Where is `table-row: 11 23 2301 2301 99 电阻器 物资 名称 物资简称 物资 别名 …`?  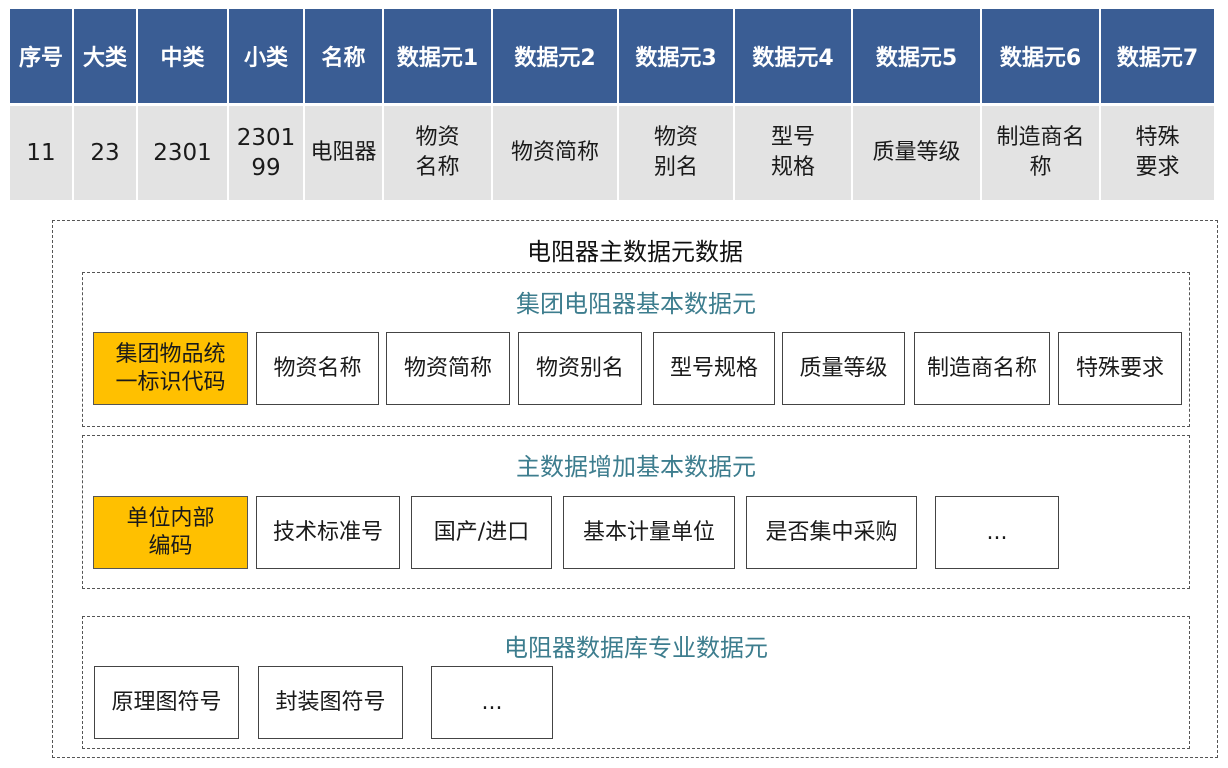 table-row: 11 23 2301 2301 99 电阻器 物资 名称 物资简称 物资 别名 … is located at coordinates (612, 153).